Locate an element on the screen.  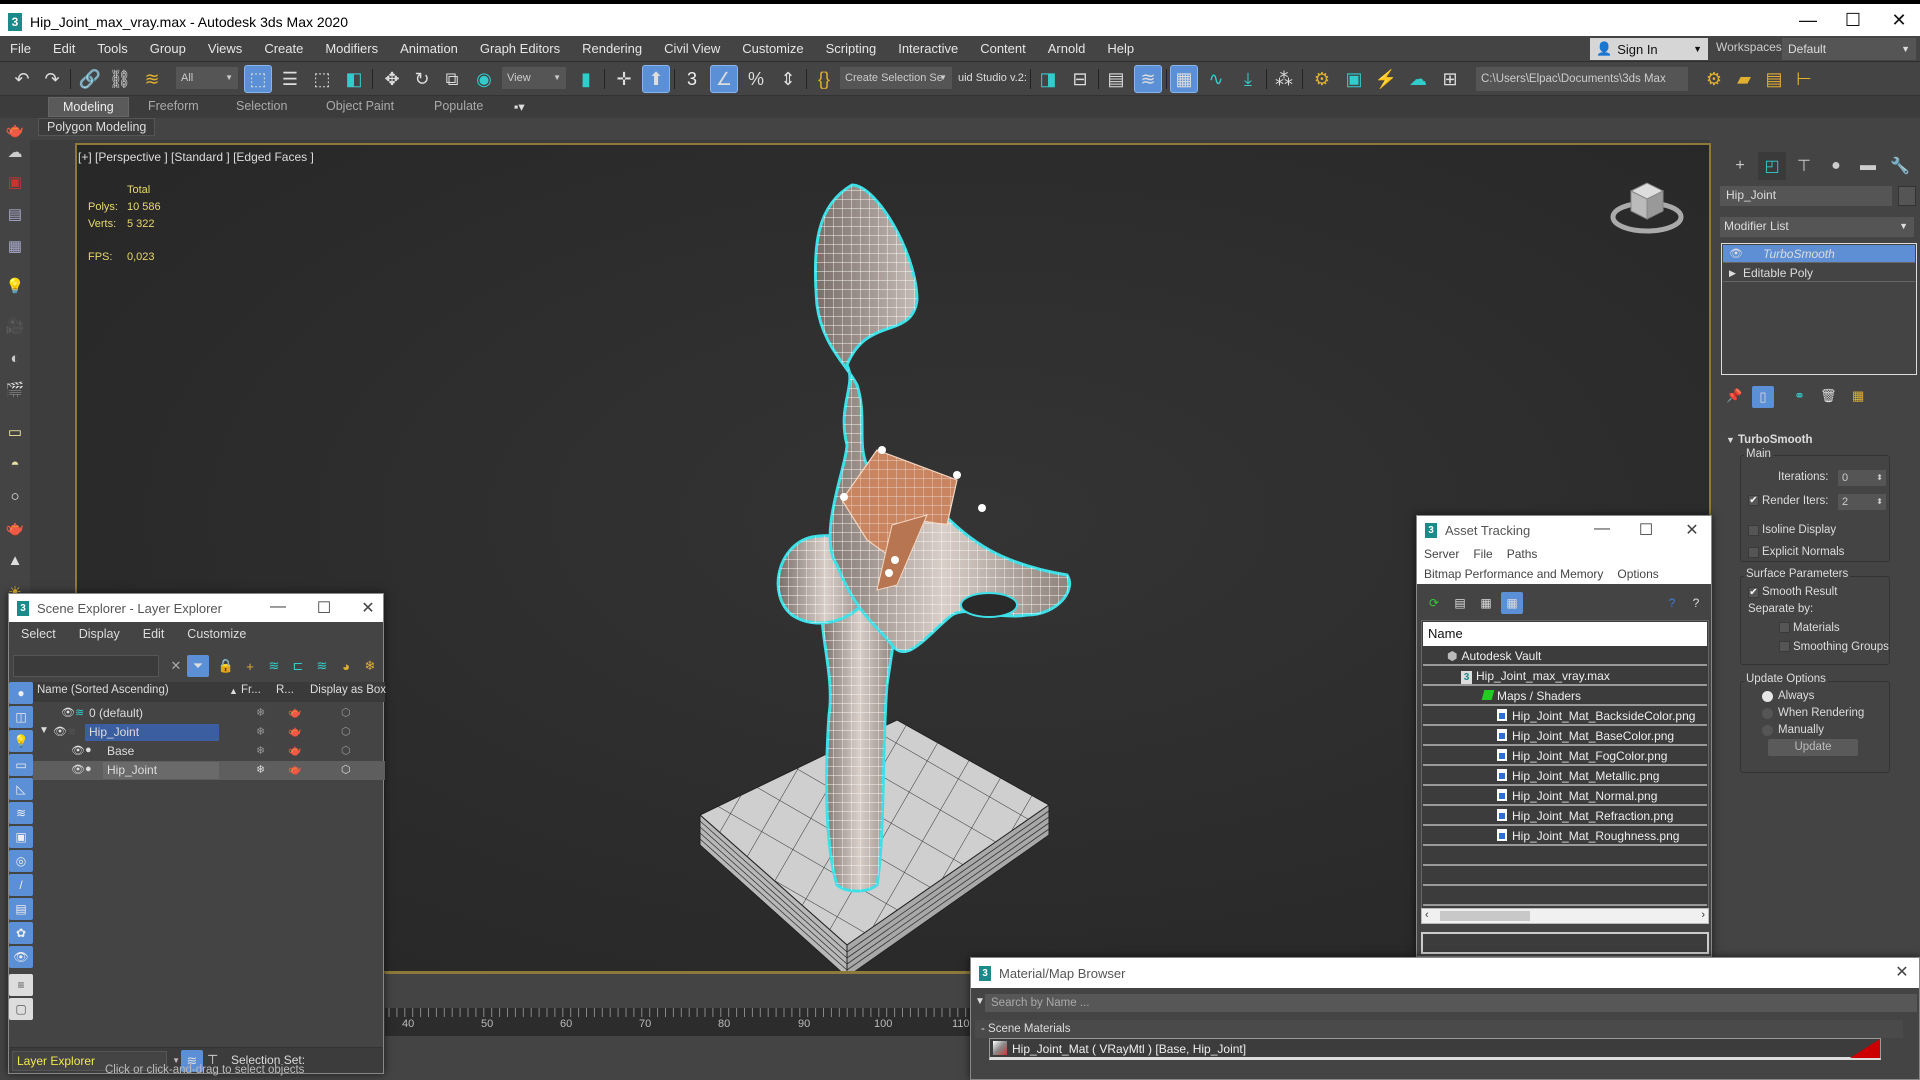
close-button: ✕ is located at coordinates (368, 608).